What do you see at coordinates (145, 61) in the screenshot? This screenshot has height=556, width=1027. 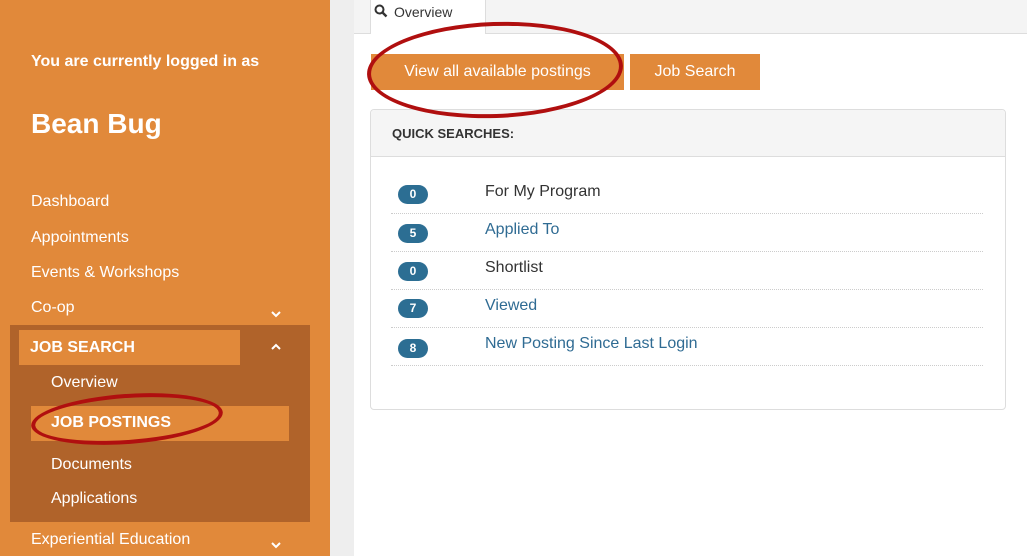 I see `logged-in-label: You are currently logged in as` at bounding box center [145, 61].